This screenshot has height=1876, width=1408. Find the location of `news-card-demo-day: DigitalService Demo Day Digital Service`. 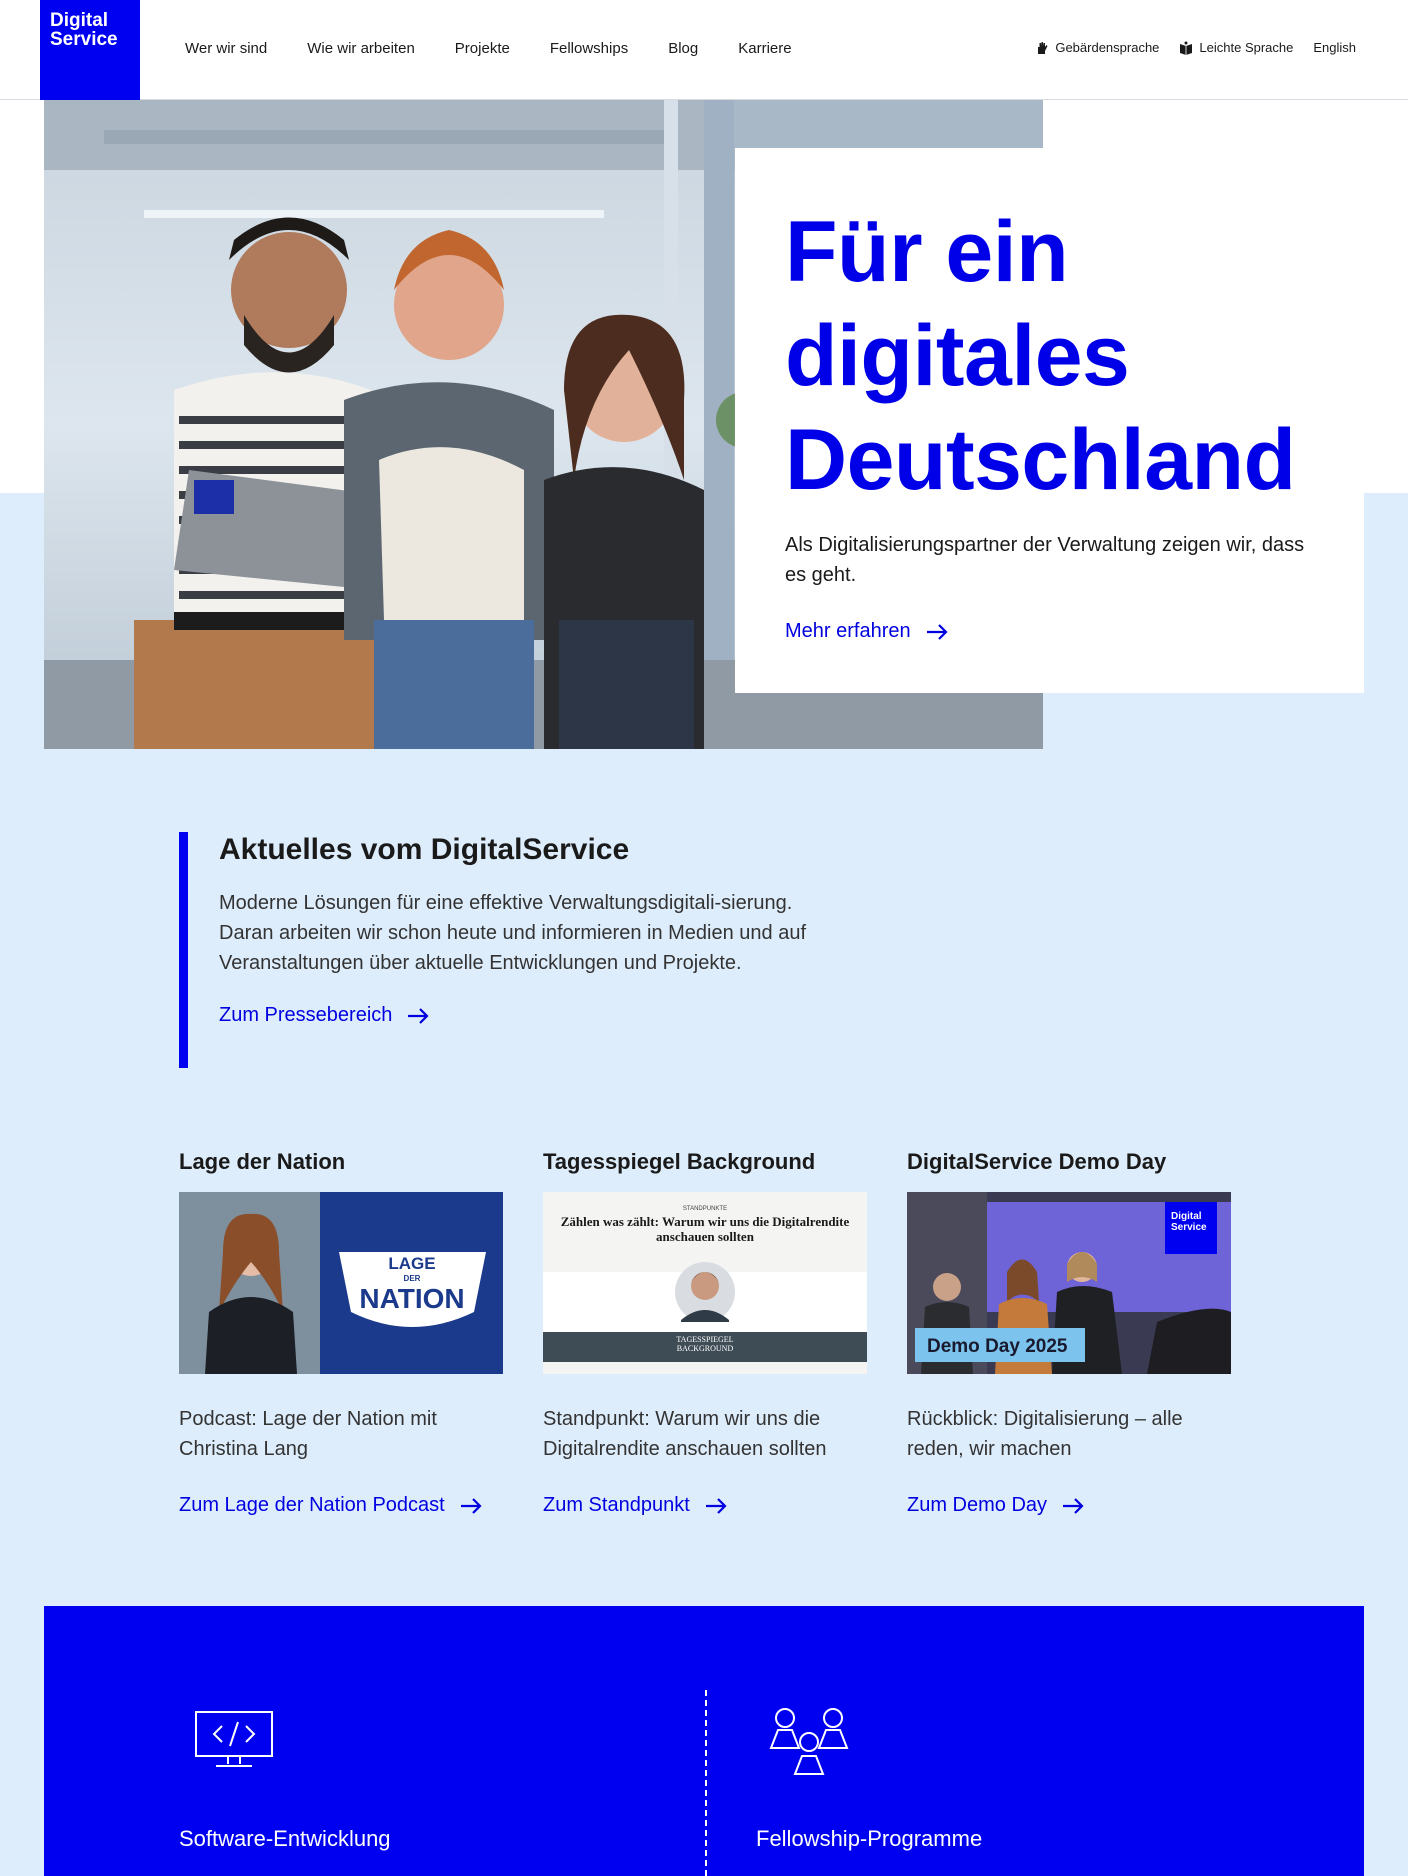

news-card-demo-day: DigitalService Demo Day Digital Service is located at coordinates (1069, 1332).